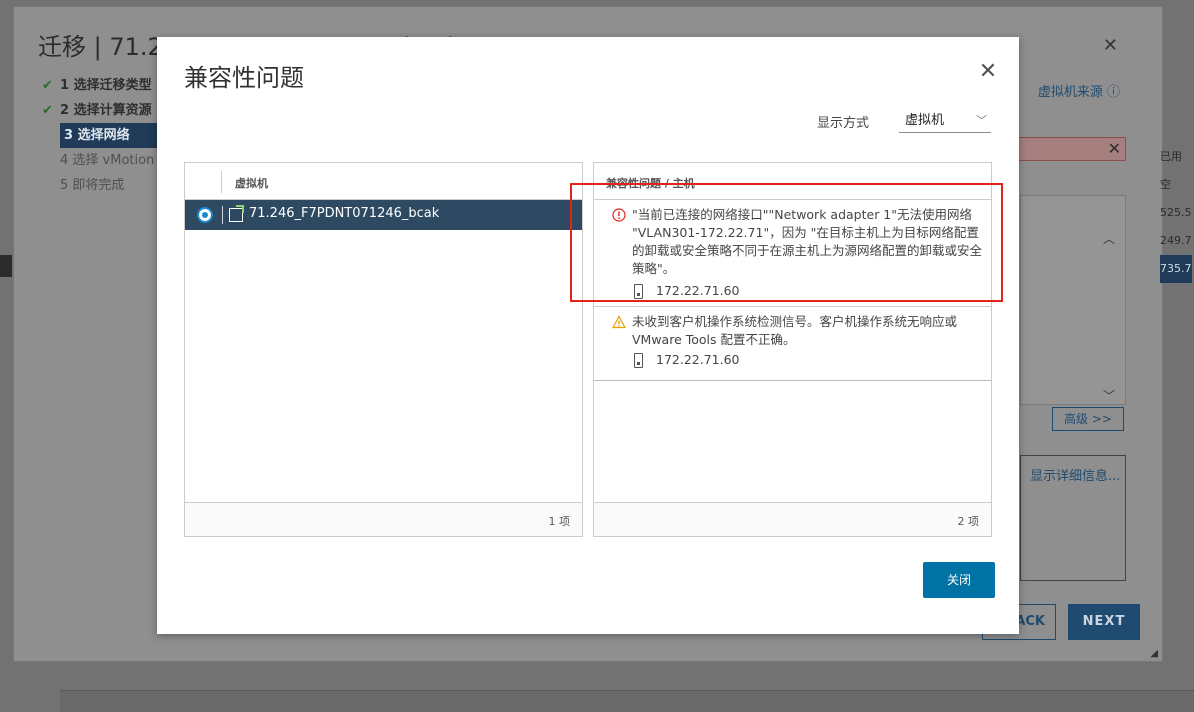 This screenshot has height=712, width=1194. Describe the element at coordinates (1110, 45) in the screenshot. I see `wizard-close-icon: ✕` at that location.